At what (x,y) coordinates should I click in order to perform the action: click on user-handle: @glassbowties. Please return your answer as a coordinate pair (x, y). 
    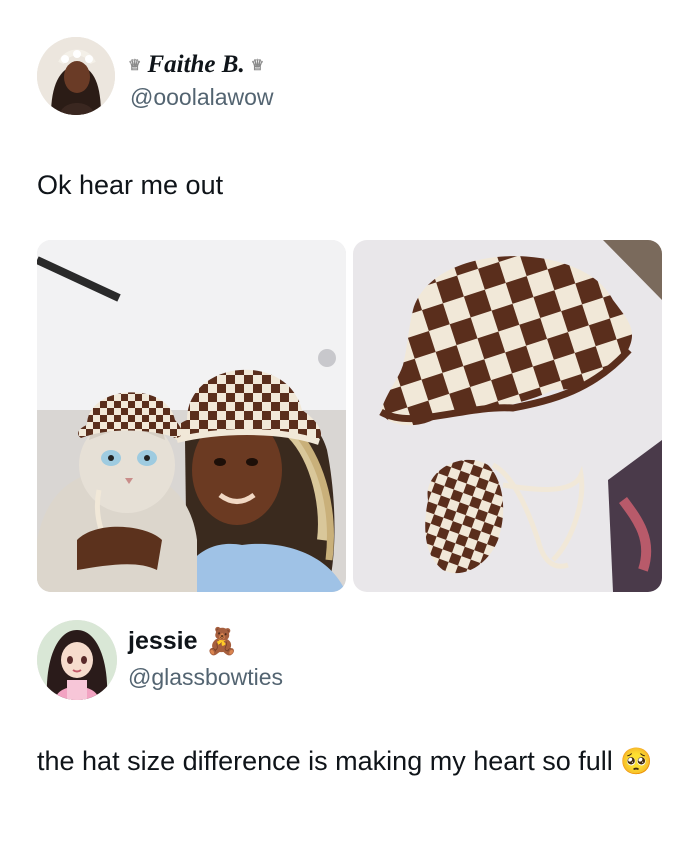
    Looking at the image, I should click on (205, 677).